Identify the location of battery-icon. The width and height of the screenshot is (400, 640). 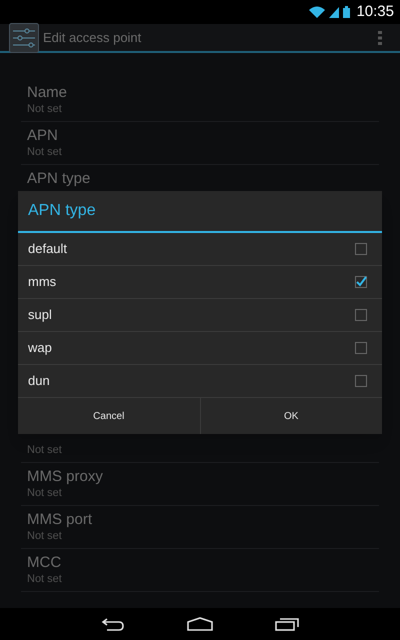
(346, 12).